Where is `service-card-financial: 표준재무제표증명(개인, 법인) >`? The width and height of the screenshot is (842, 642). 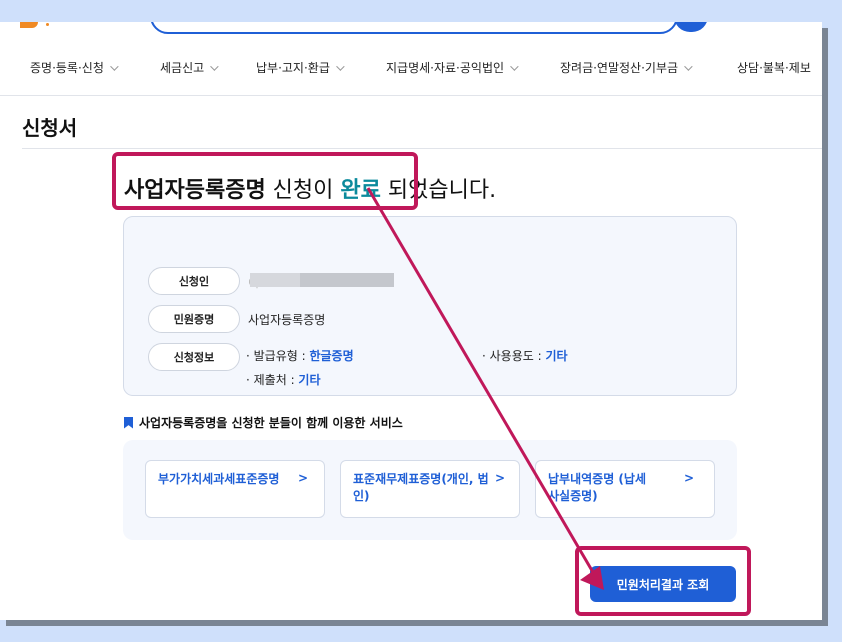 service-card-financial: 표준재무제표증명(개인, 법인) > is located at coordinates (430, 489).